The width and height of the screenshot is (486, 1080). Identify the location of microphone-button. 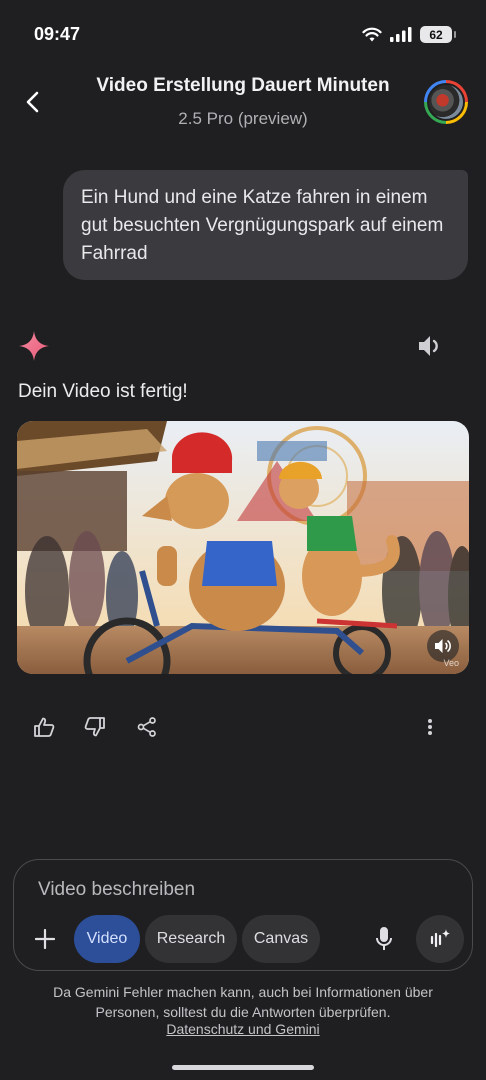
(384, 939).